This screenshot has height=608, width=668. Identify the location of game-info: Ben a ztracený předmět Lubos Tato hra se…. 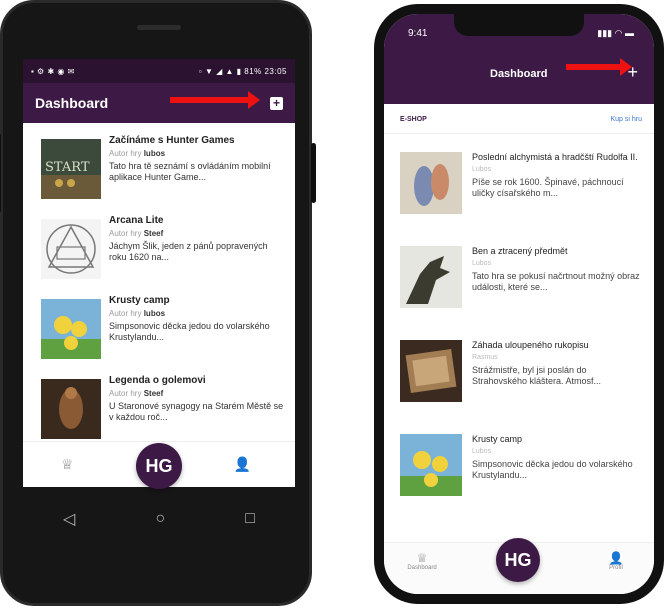
(558, 293).